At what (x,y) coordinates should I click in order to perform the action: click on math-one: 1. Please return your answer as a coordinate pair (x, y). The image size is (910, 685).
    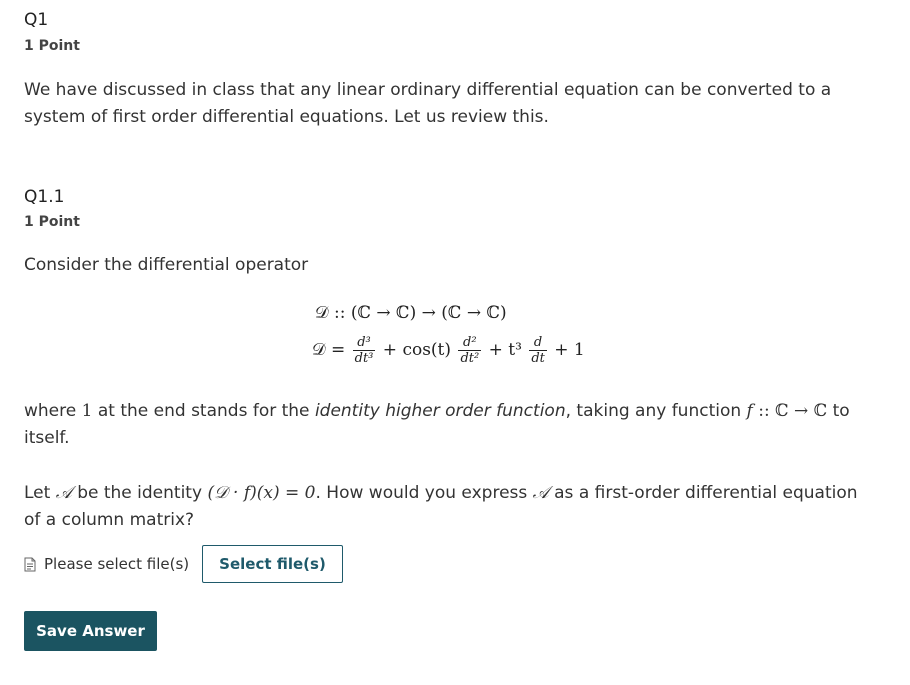
    Looking at the image, I should click on (87, 411).